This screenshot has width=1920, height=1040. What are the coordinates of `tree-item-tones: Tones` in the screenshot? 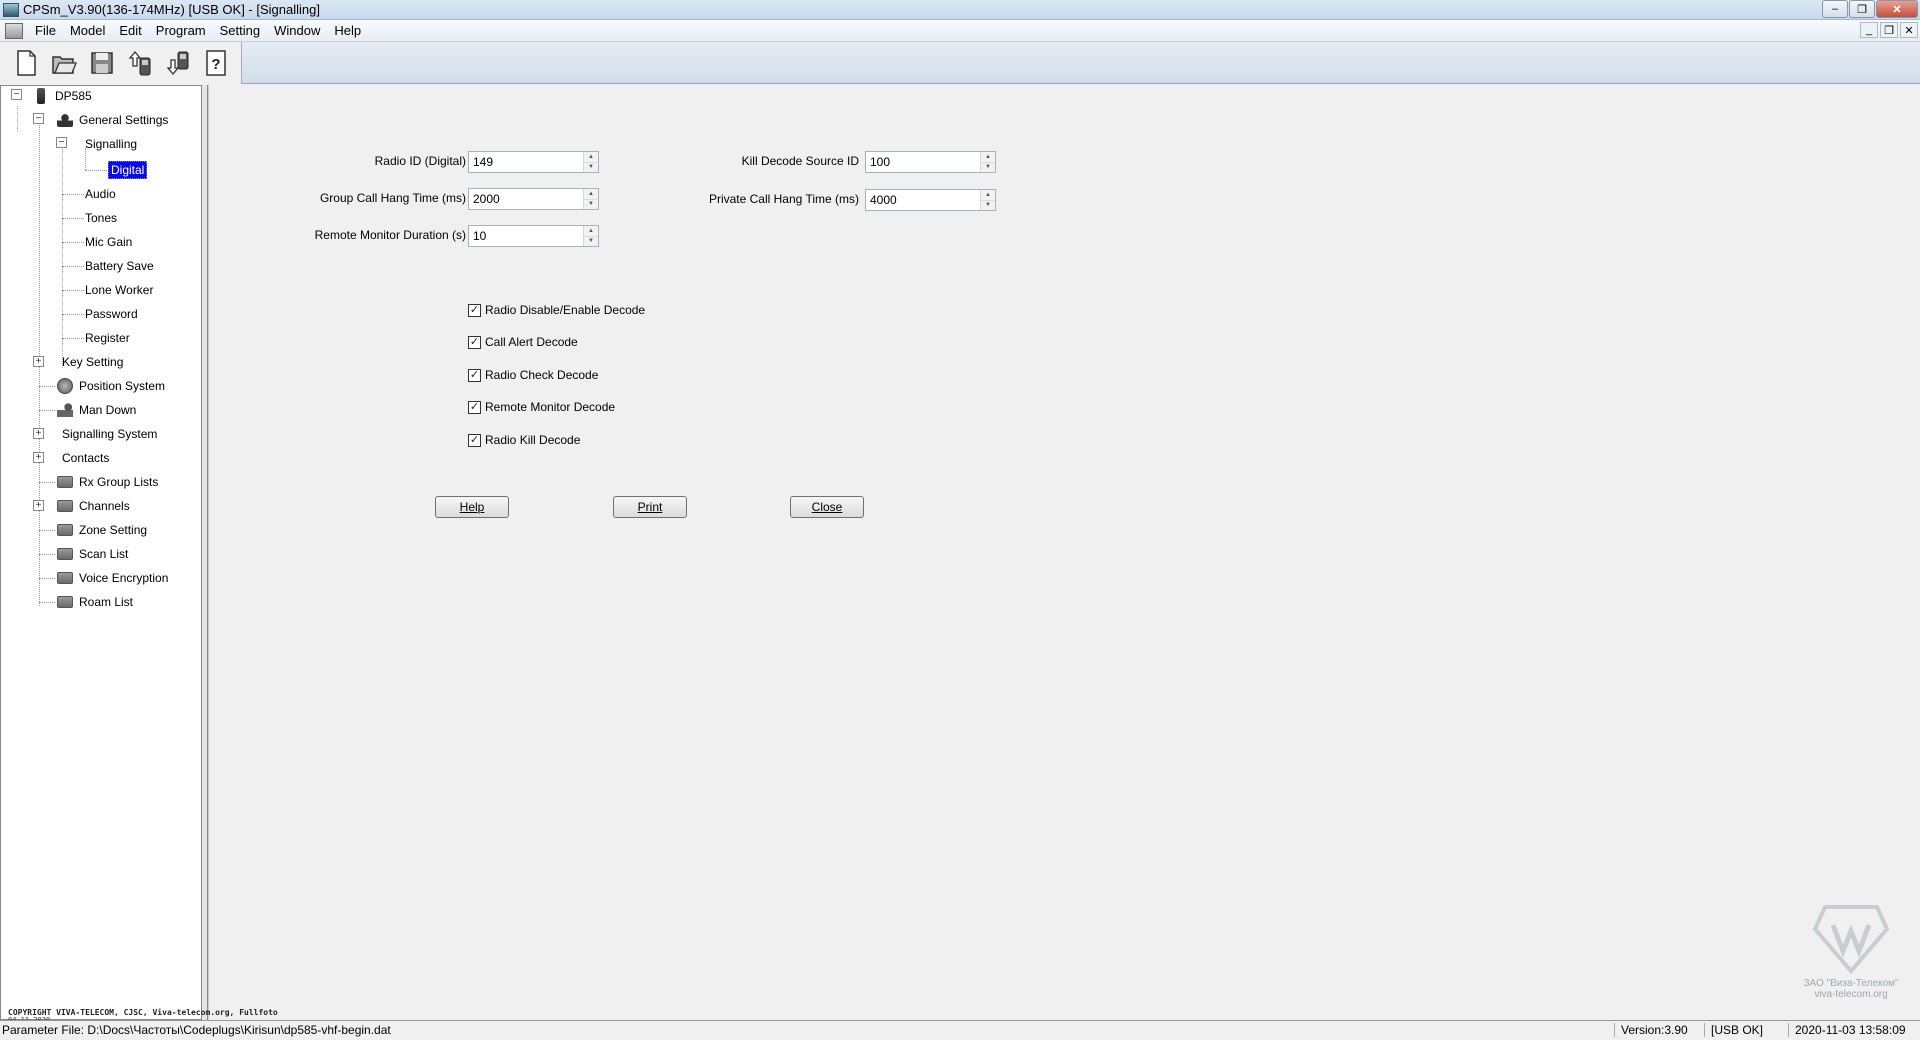 It's located at (101, 218).